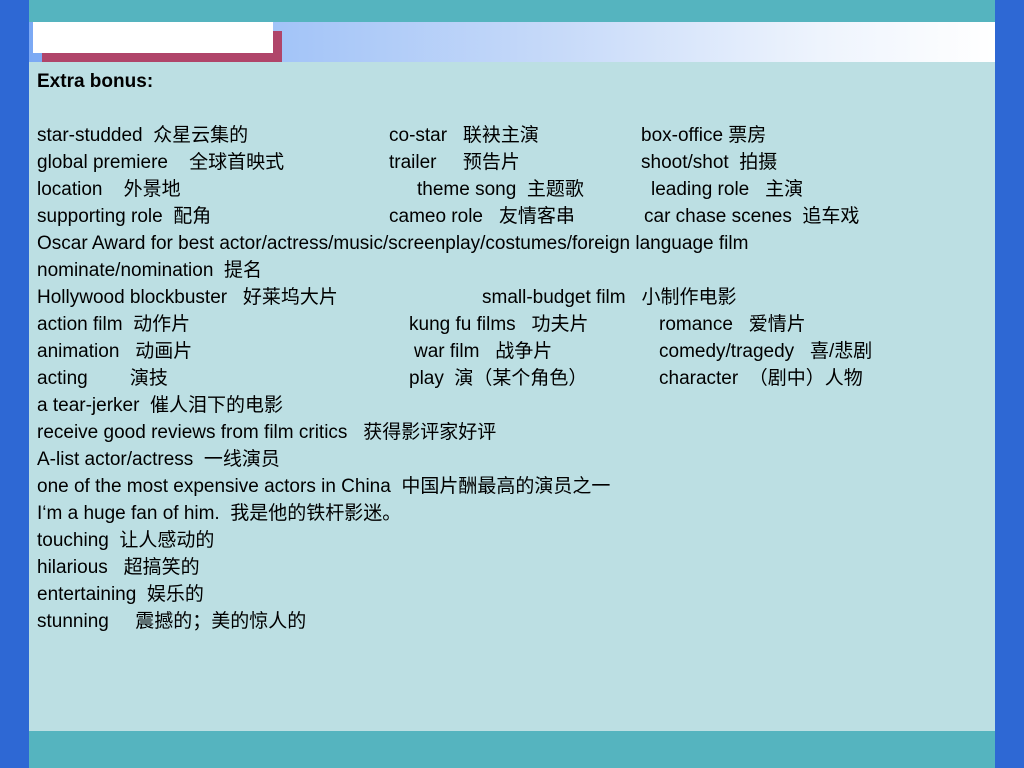 Image resolution: width=1024 pixels, height=768 pixels. What do you see at coordinates (1009, 384) in the screenshot?
I see `right-border-rail` at bounding box center [1009, 384].